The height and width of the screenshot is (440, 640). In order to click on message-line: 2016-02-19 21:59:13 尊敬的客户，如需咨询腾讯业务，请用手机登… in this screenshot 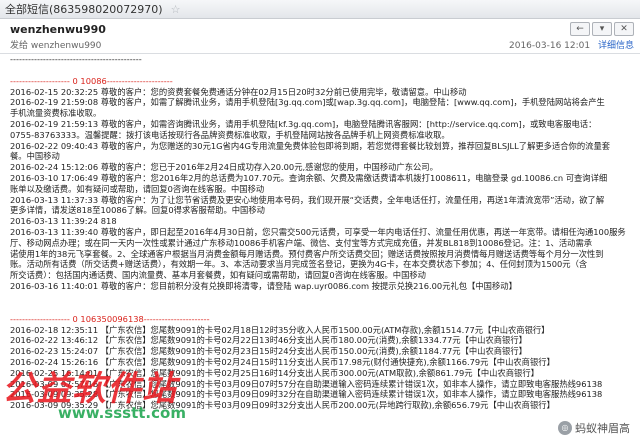, I will do `click(303, 123)`.